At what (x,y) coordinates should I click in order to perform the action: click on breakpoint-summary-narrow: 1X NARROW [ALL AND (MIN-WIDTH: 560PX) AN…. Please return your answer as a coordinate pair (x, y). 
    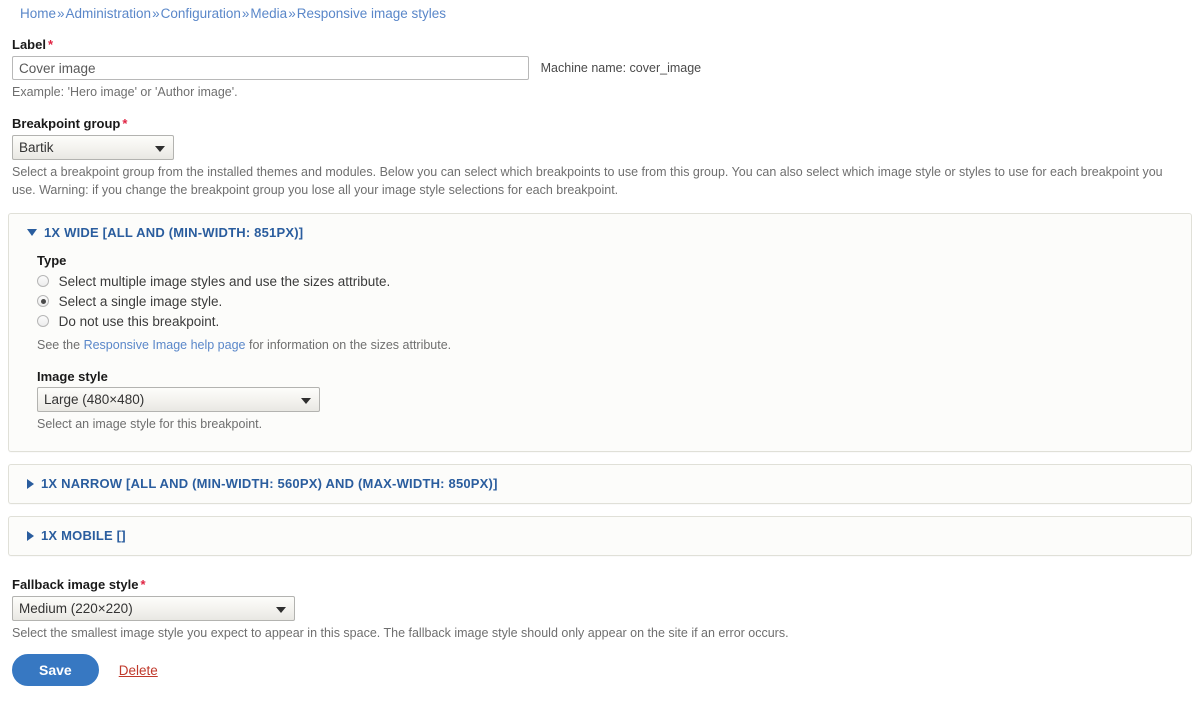
    Looking at the image, I should click on (600, 484).